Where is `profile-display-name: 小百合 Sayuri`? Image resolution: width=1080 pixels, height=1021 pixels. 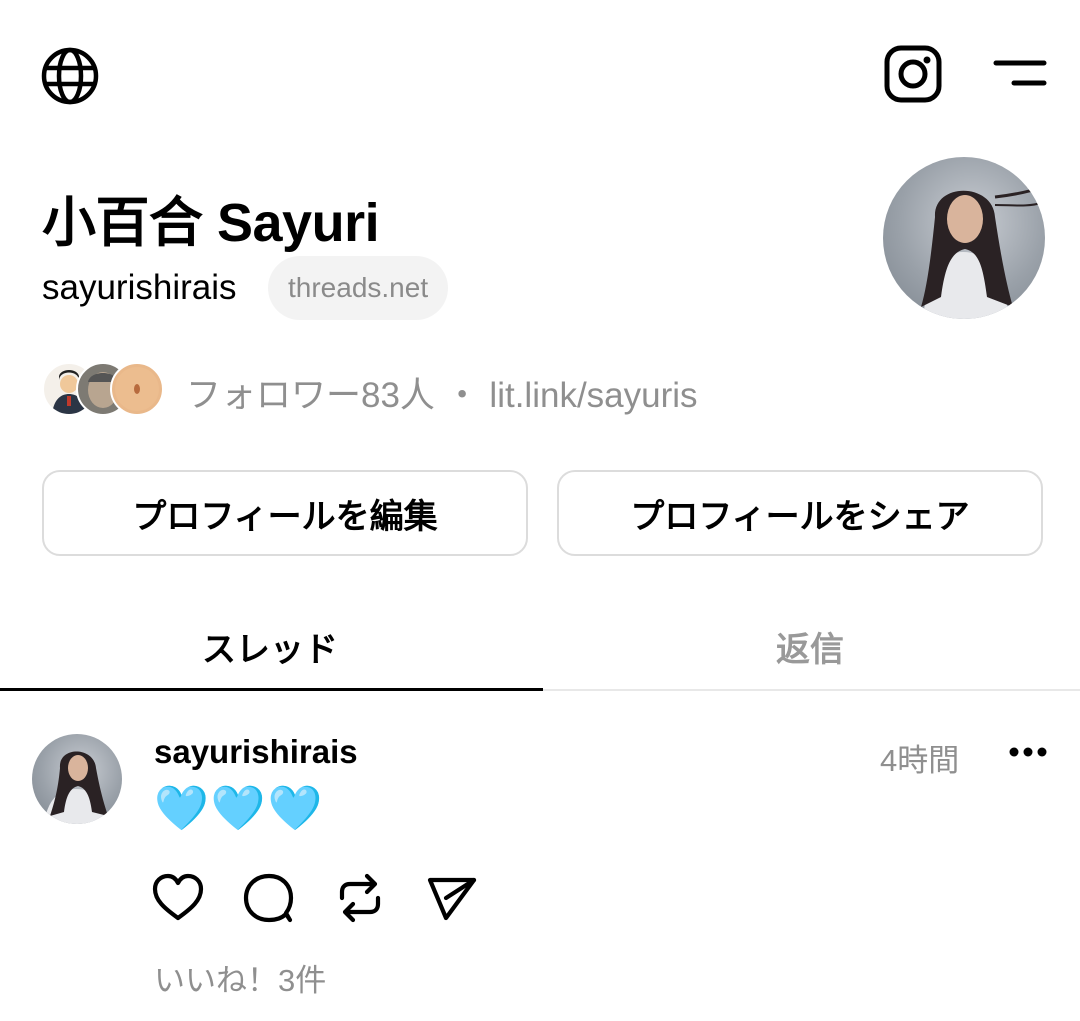 profile-display-name: 小百合 Sayuri is located at coordinates (211, 223).